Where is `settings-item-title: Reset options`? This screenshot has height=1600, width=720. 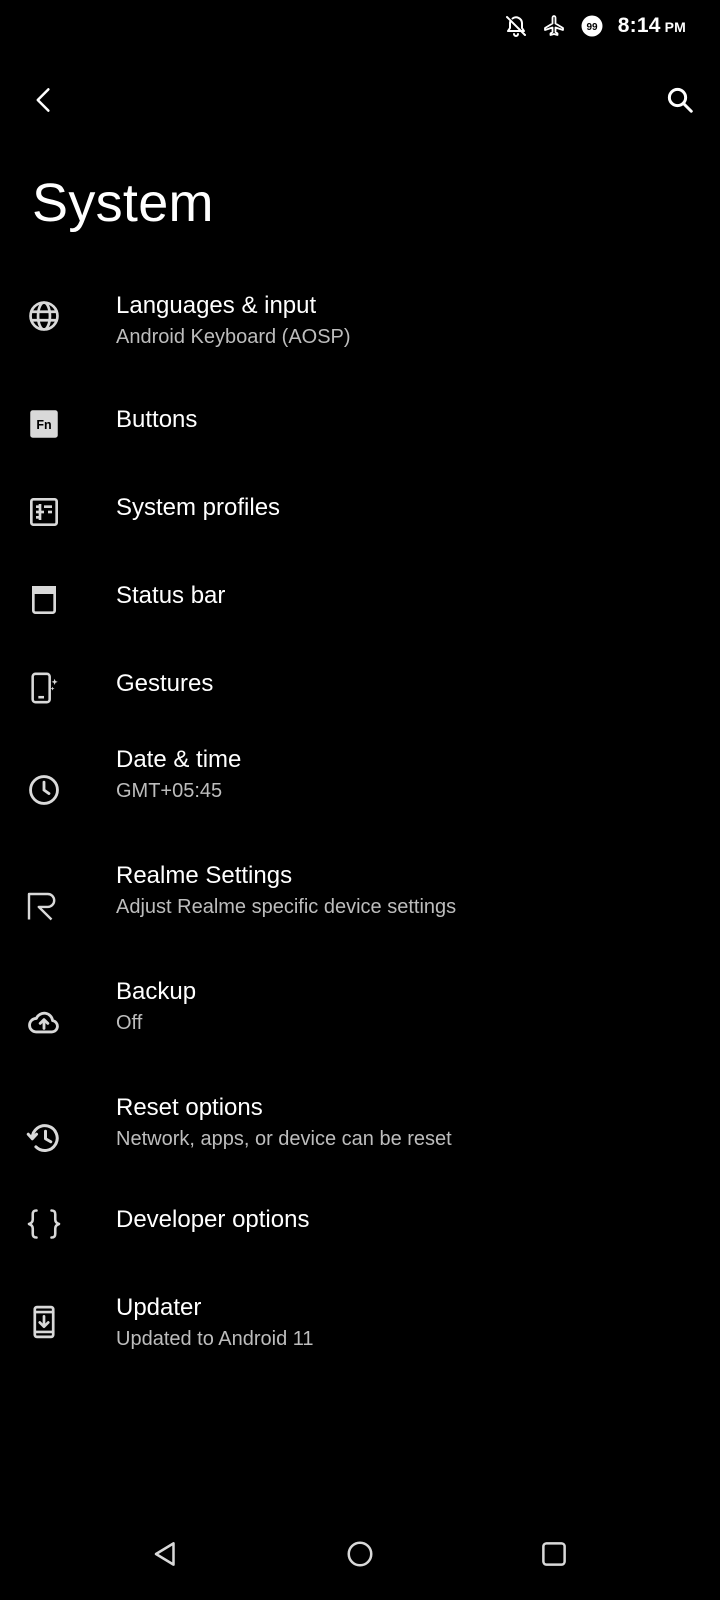
settings-item-title: Reset options is located at coordinates (189, 1107).